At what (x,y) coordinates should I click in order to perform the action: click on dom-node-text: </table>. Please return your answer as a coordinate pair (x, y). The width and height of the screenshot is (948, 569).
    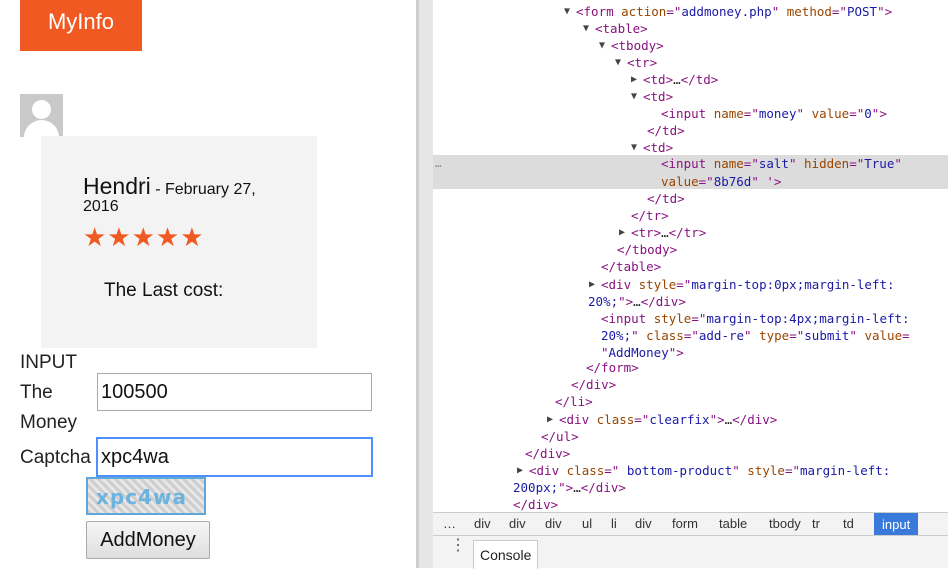
    Looking at the image, I should click on (631, 266).